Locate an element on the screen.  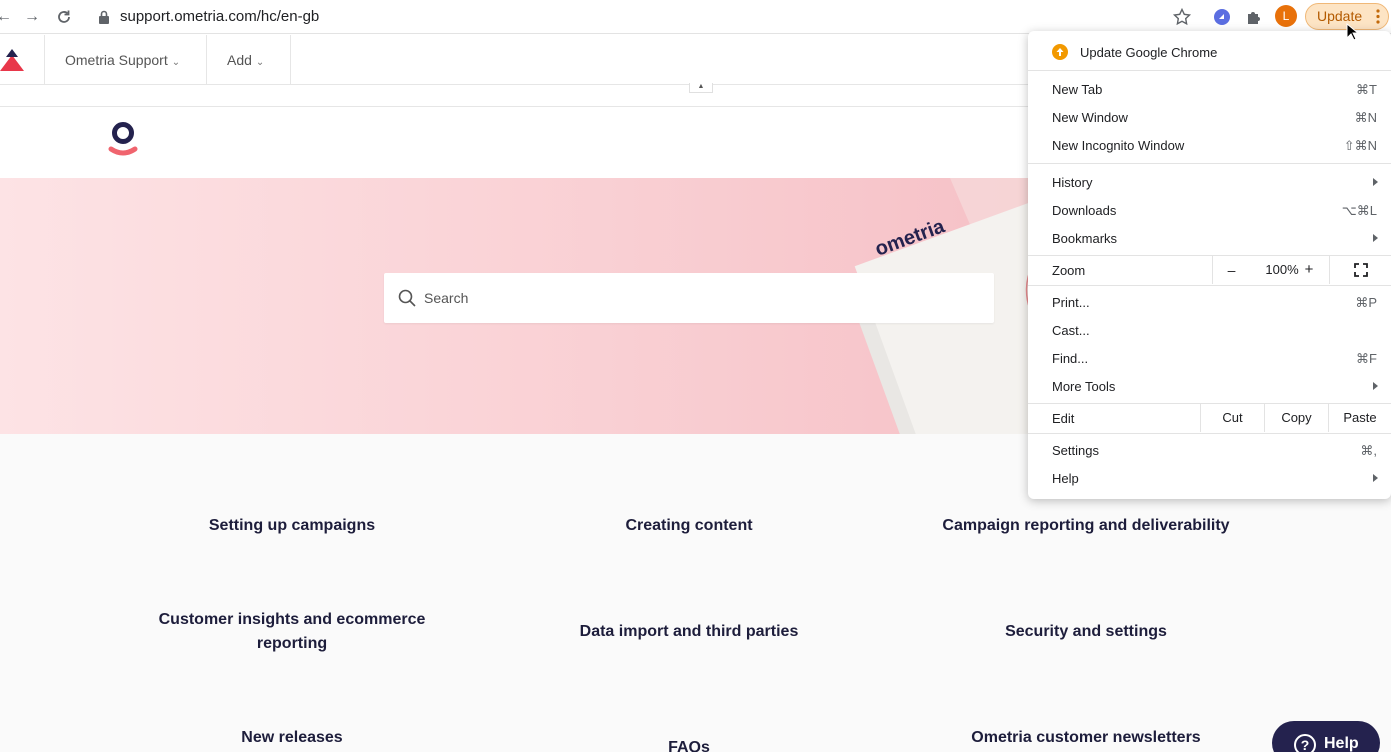
back-arrow-icon: ← is located at coordinates (7, 17).